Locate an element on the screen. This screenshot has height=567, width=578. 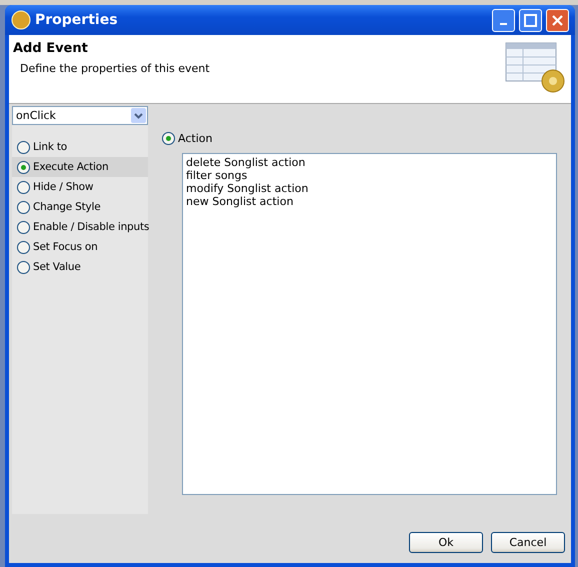
maximize-icon is located at coordinates (530, 20).